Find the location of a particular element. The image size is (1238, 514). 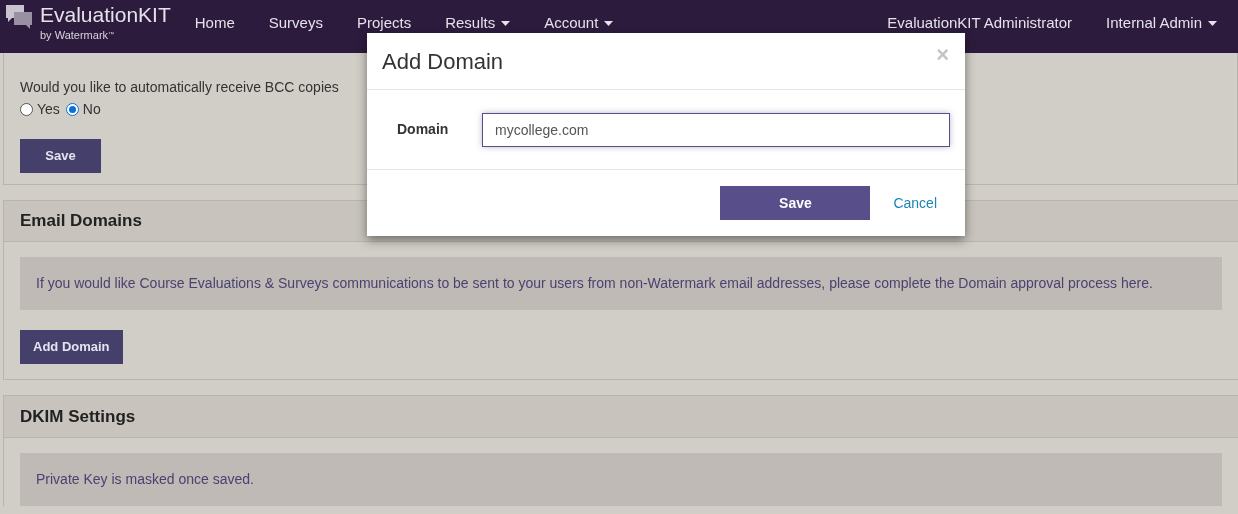

cancel-link: Cancel is located at coordinates (915, 203).